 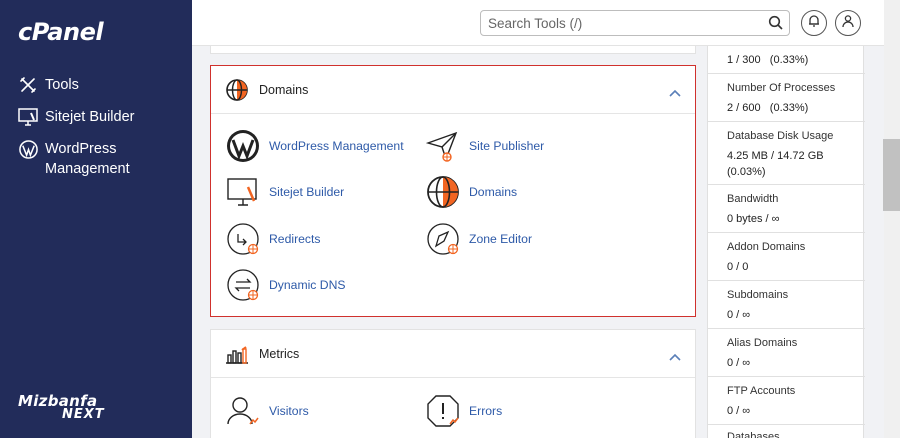 What do you see at coordinates (453, 354) in the screenshot?
I see `metrics-panel-header: Metrics` at bounding box center [453, 354].